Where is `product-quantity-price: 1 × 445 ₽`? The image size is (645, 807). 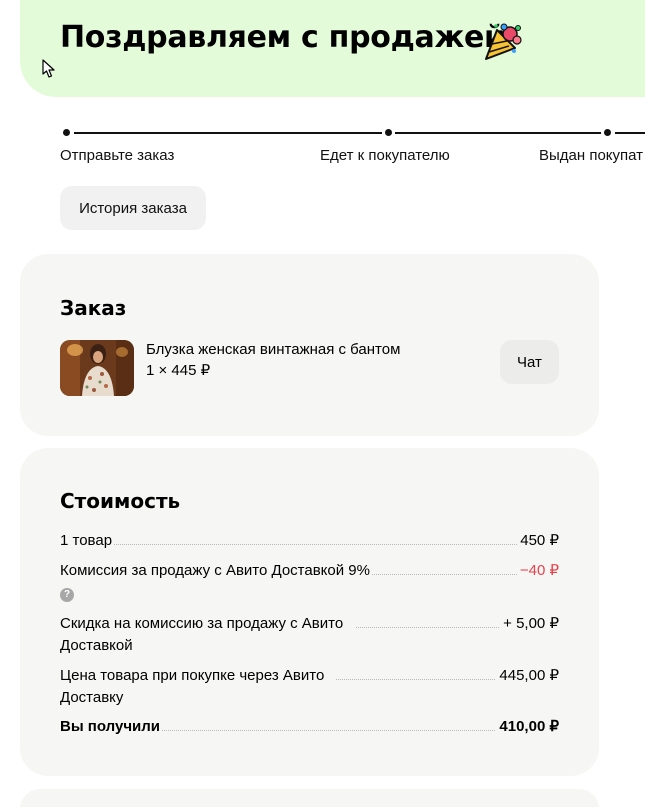
product-quantity-price: 1 × 445 ₽ is located at coordinates (178, 370).